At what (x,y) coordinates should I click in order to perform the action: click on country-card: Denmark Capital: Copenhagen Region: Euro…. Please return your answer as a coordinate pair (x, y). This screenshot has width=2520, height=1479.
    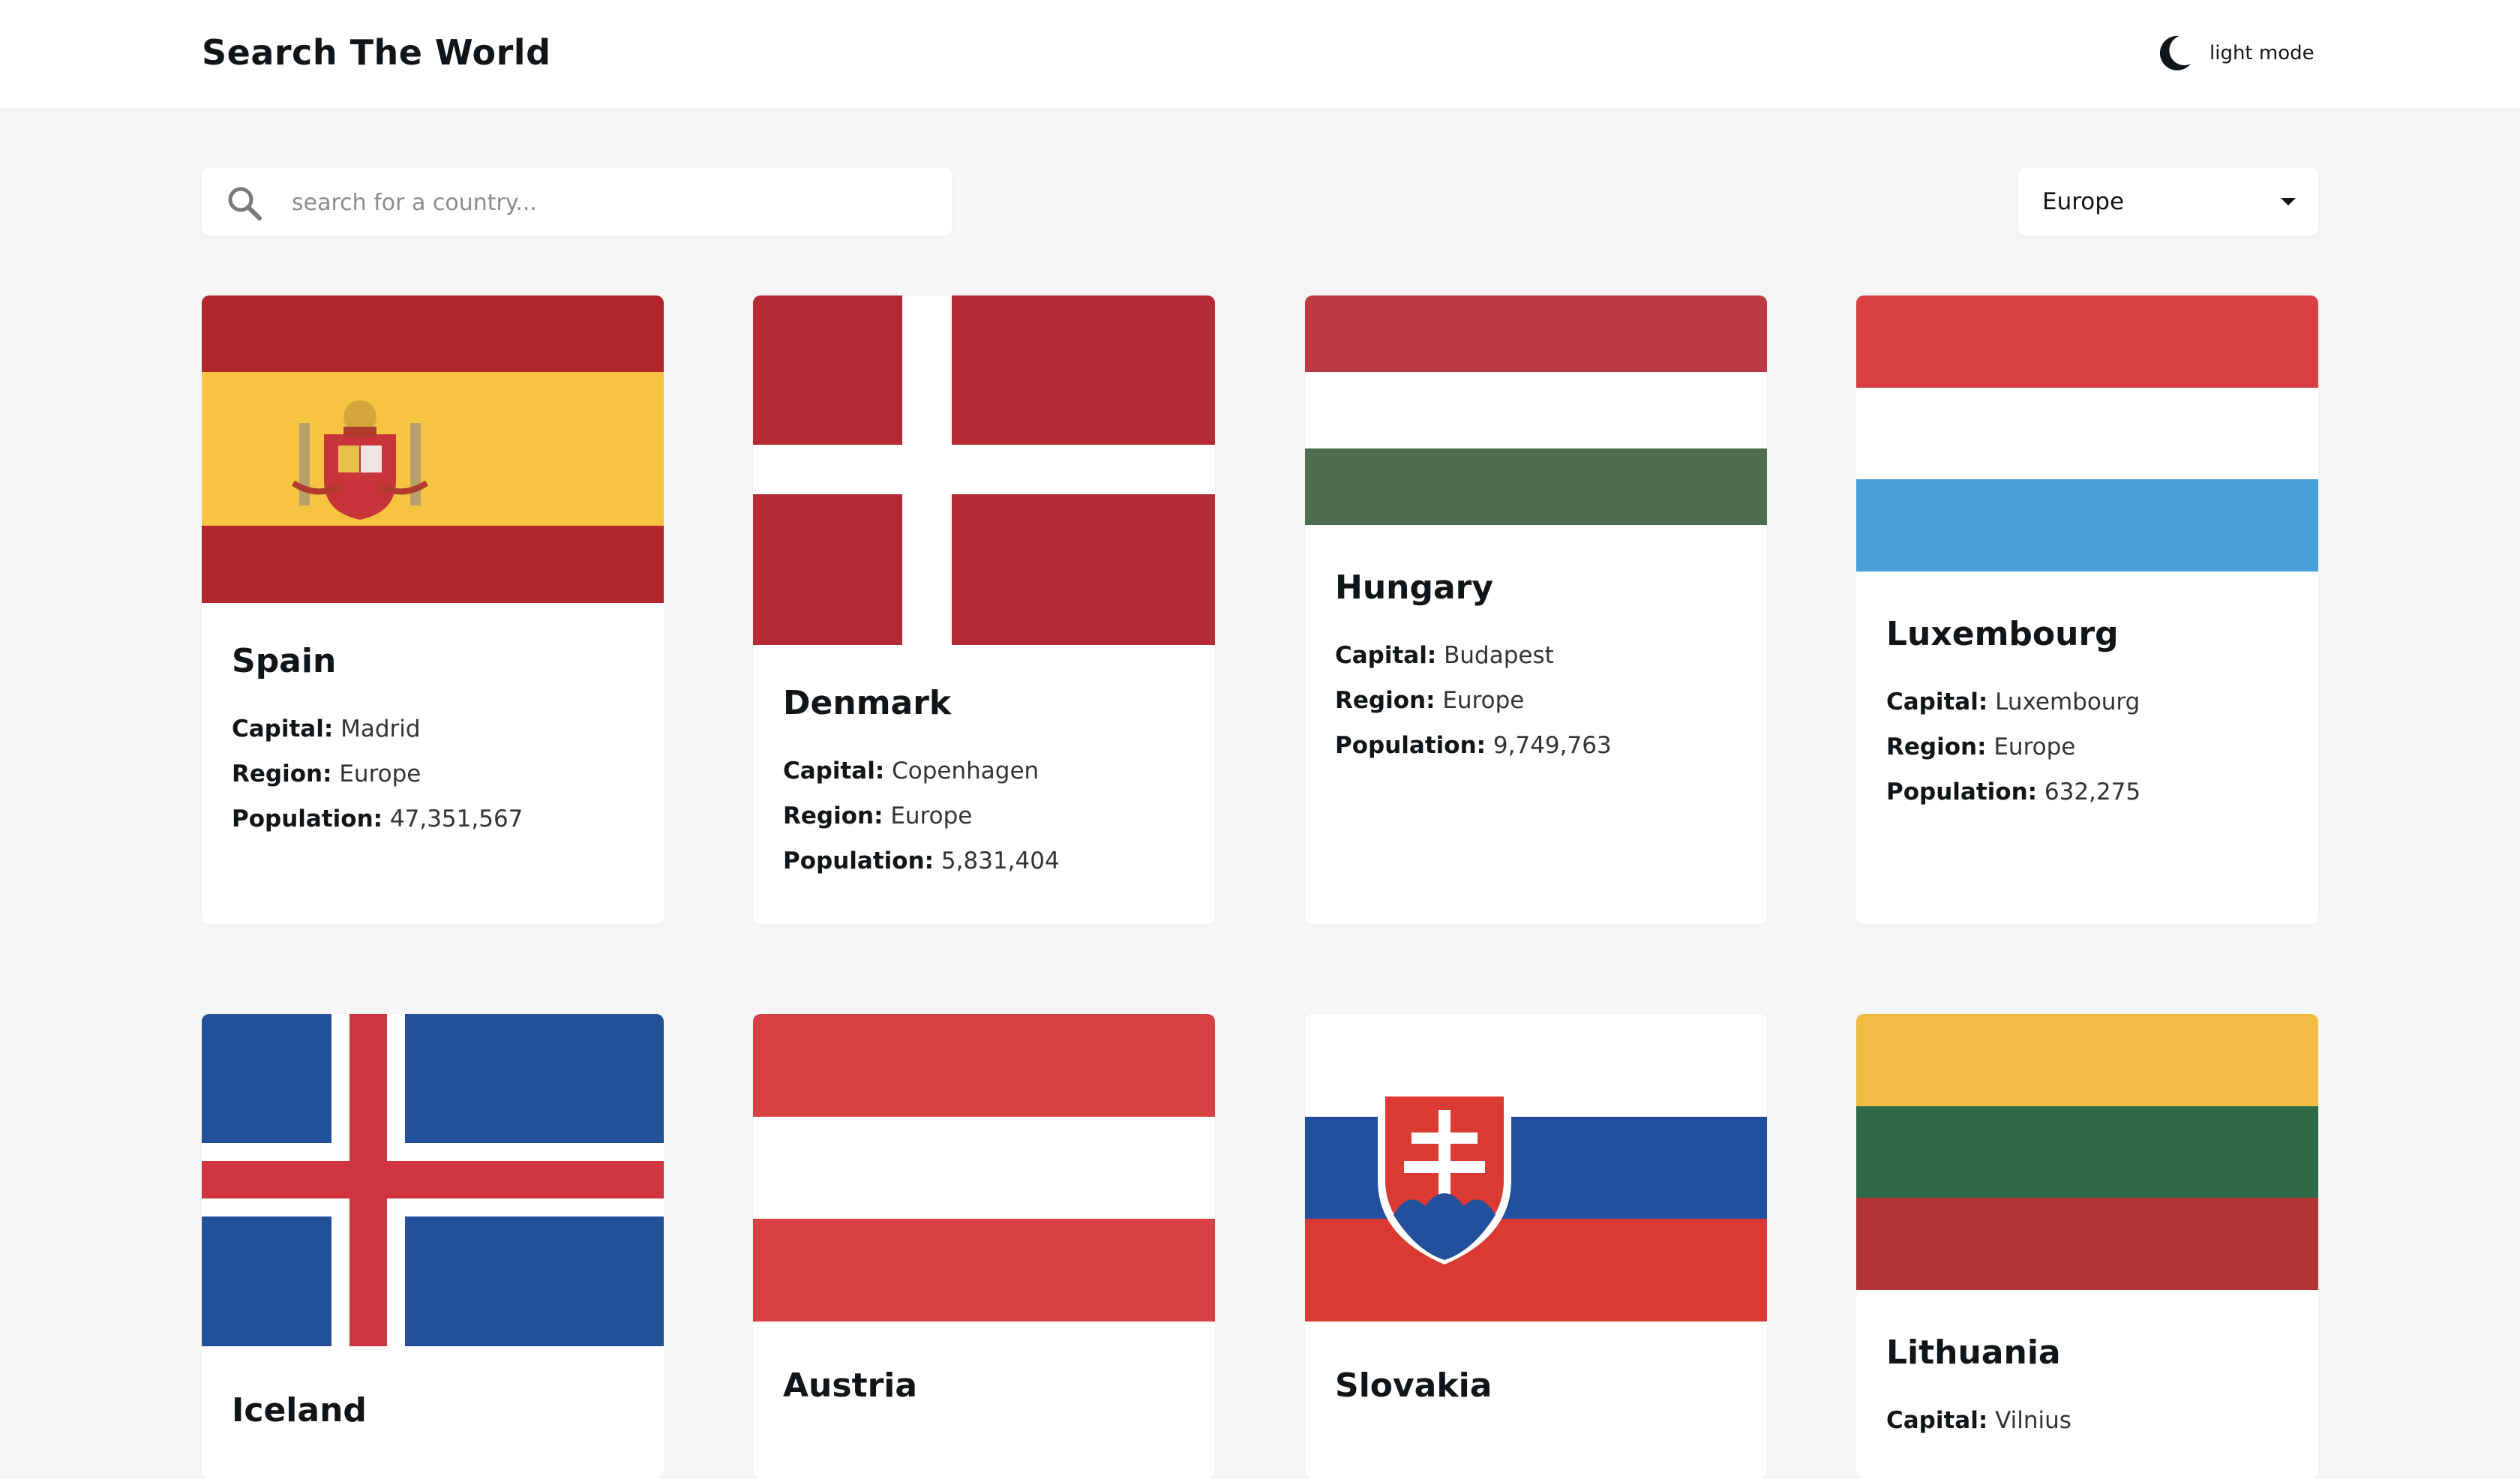
    Looking at the image, I should click on (984, 610).